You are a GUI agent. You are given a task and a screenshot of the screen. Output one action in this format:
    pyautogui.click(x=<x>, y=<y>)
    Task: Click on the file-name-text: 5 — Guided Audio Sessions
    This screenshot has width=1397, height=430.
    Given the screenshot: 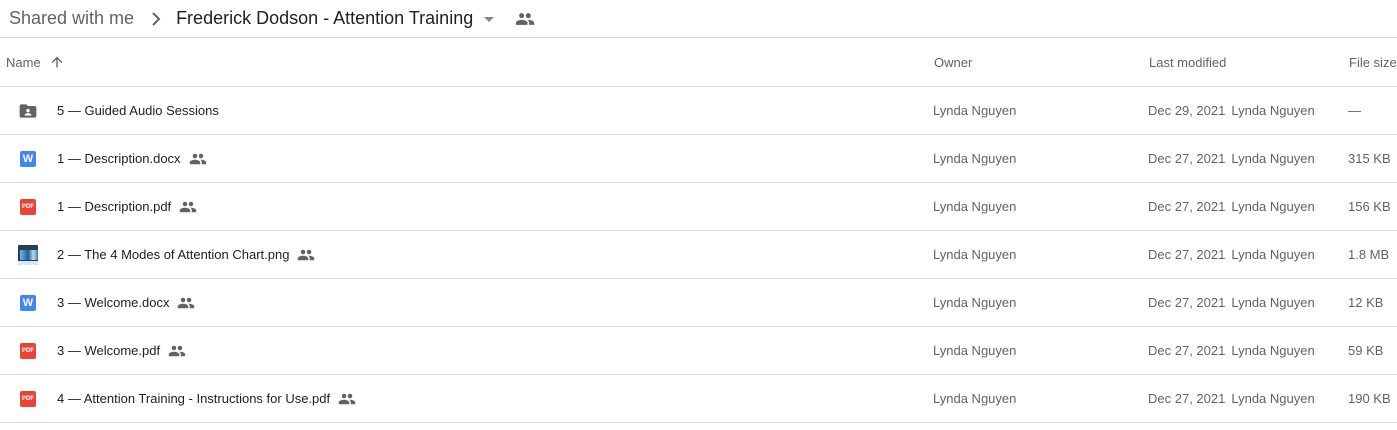 What is the action you would take?
    pyautogui.click(x=138, y=110)
    